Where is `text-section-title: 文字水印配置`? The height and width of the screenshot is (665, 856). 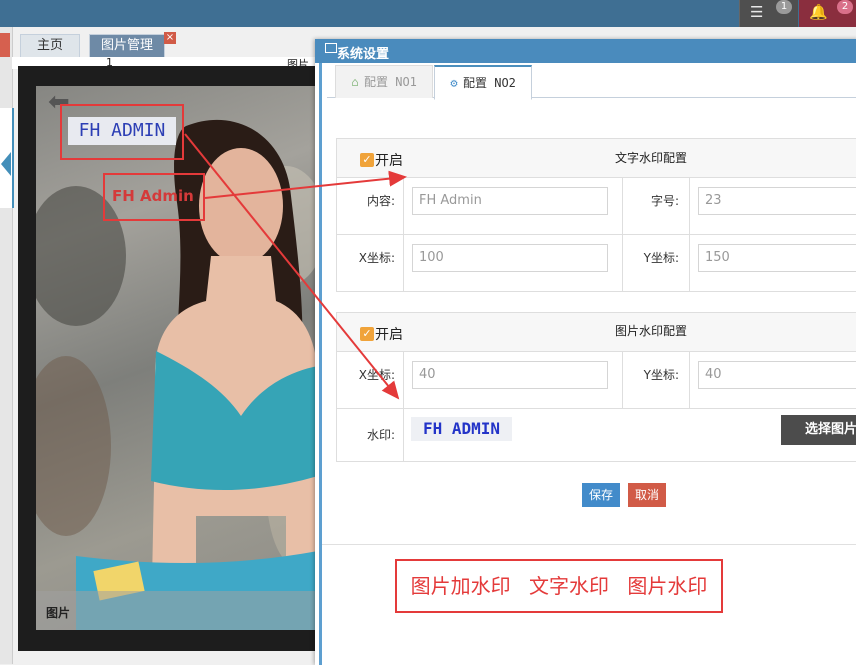
text-section-title: 文字水印配置 is located at coordinates (651, 158).